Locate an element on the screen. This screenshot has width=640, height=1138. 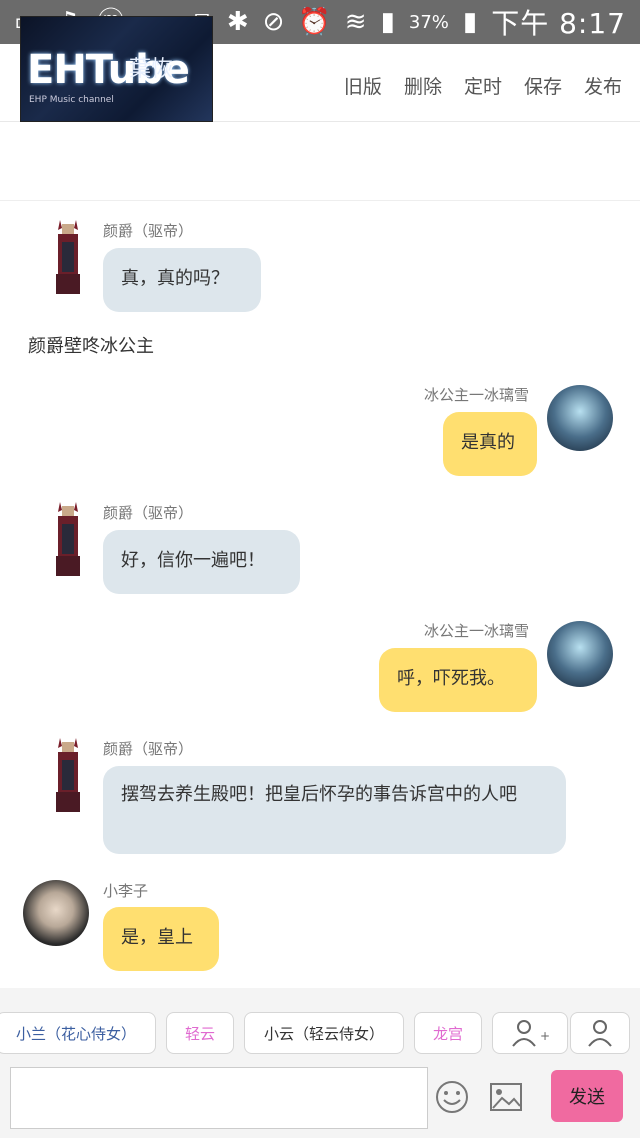
message-bubble: 呼，吓死我。 is located at coordinates (458, 680).